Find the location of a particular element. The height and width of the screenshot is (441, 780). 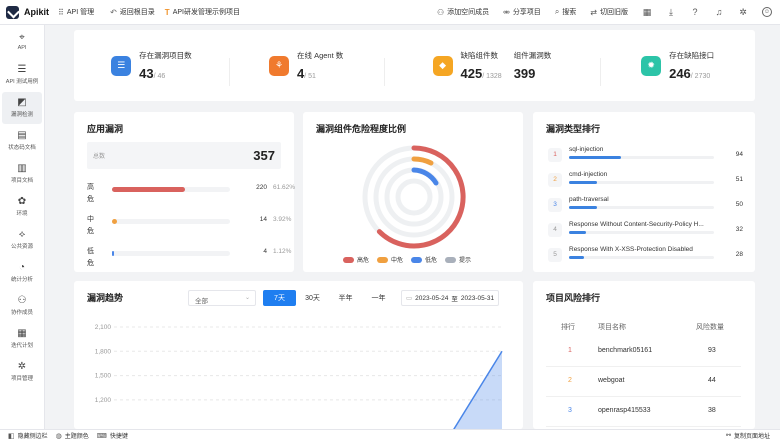

risk-project-name: webgoat is located at coordinates (611, 380).